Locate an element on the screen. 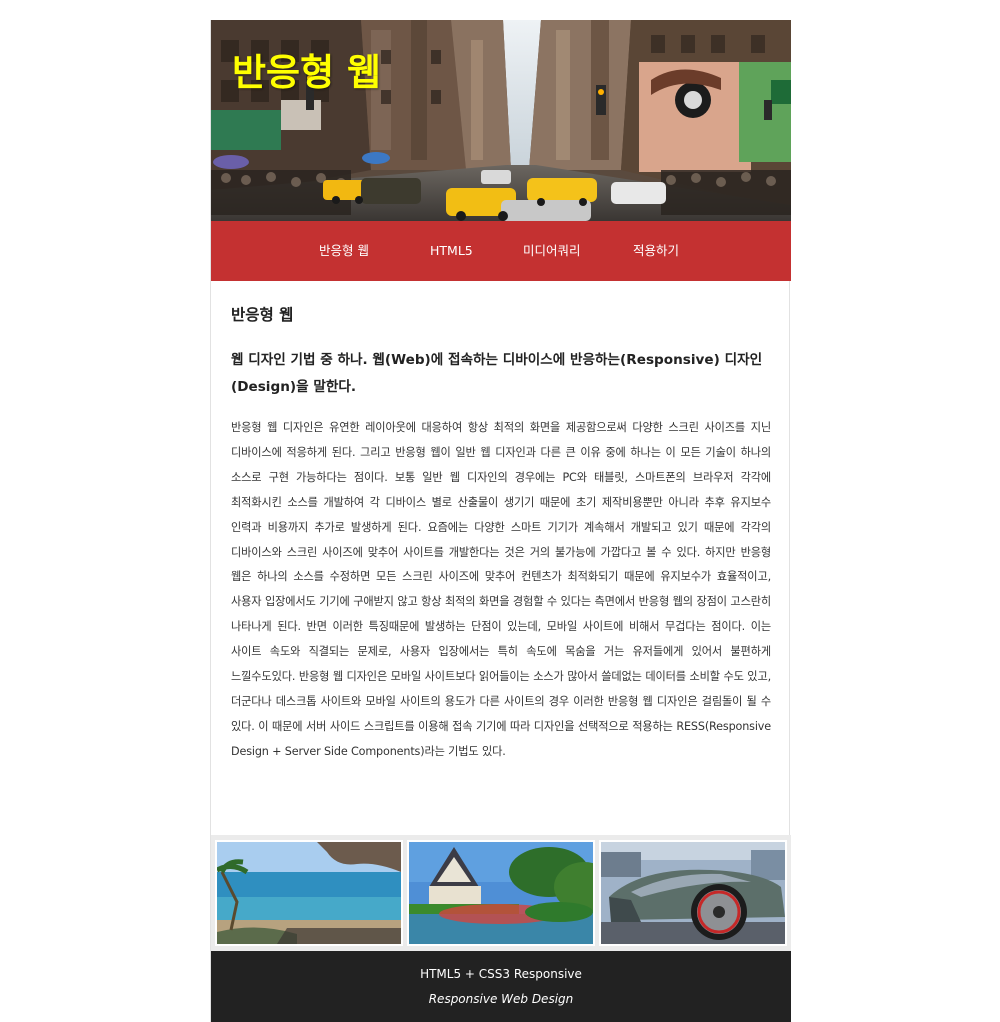 The height and width of the screenshot is (1022, 1000). image-gallery is located at coordinates (501, 893).